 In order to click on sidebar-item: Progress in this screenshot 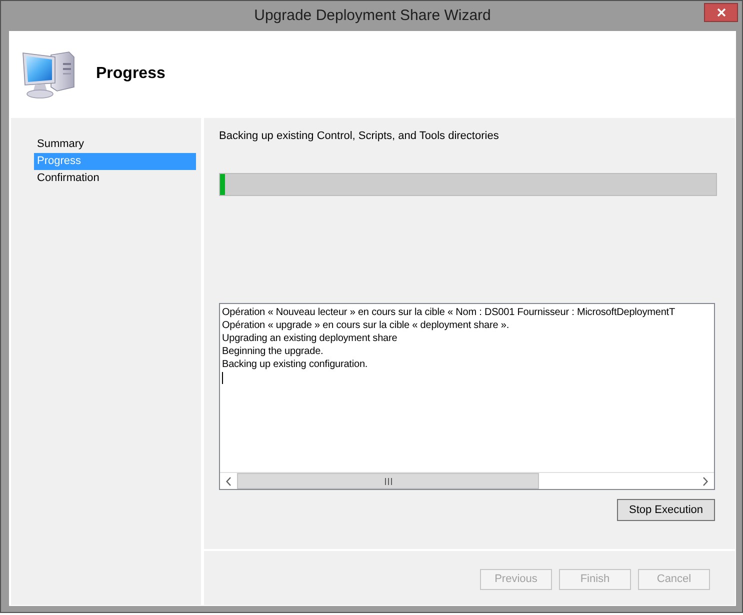, I will do `click(115, 161)`.